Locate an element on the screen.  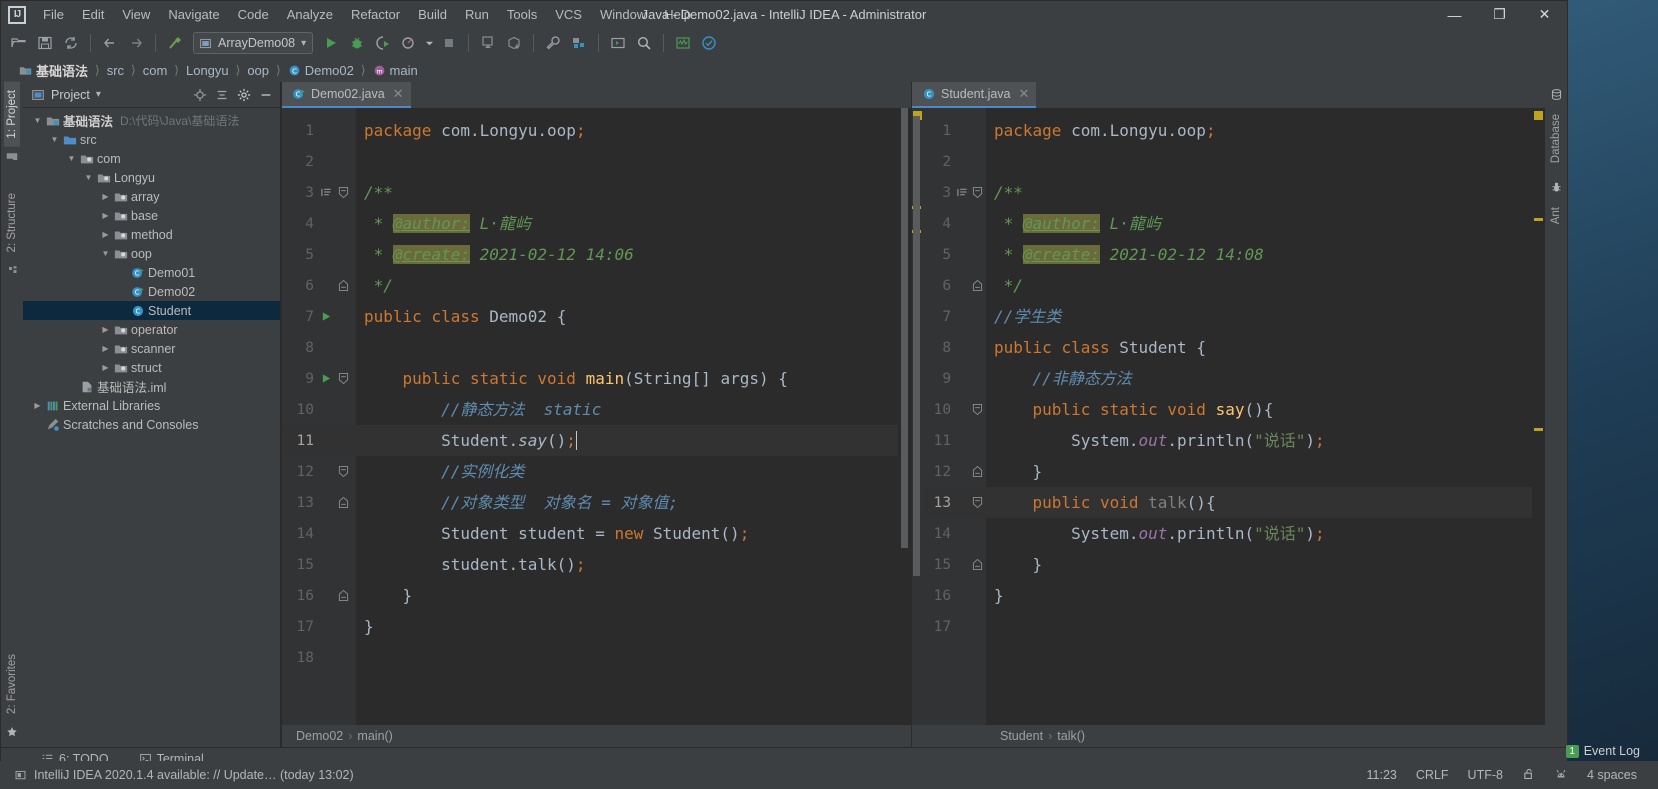
sidebar-item-favorites: 2: Favorites is located at coordinates (12, 684).